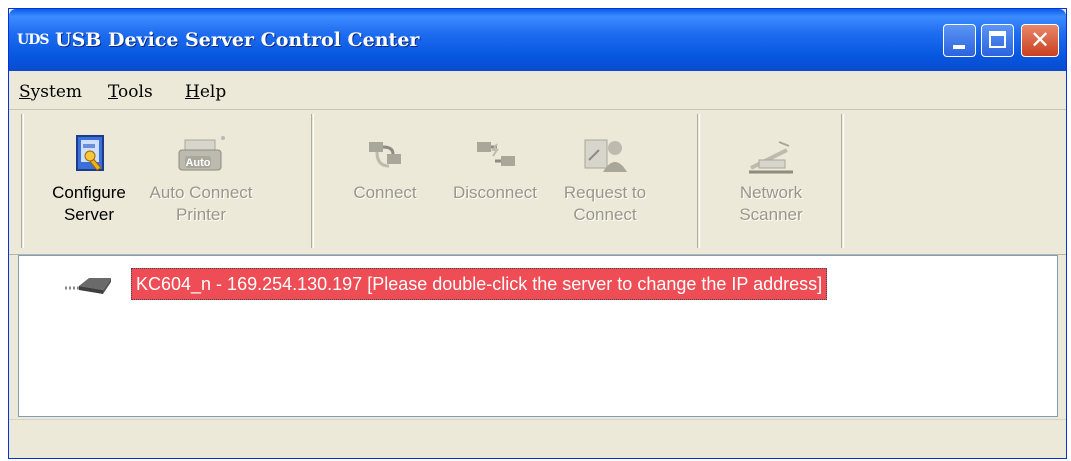 Image resolution: width=1071 pixels, height=461 pixels. Describe the element at coordinates (537, 90) in the screenshot. I see `menu-bar: System Tools Help` at that location.